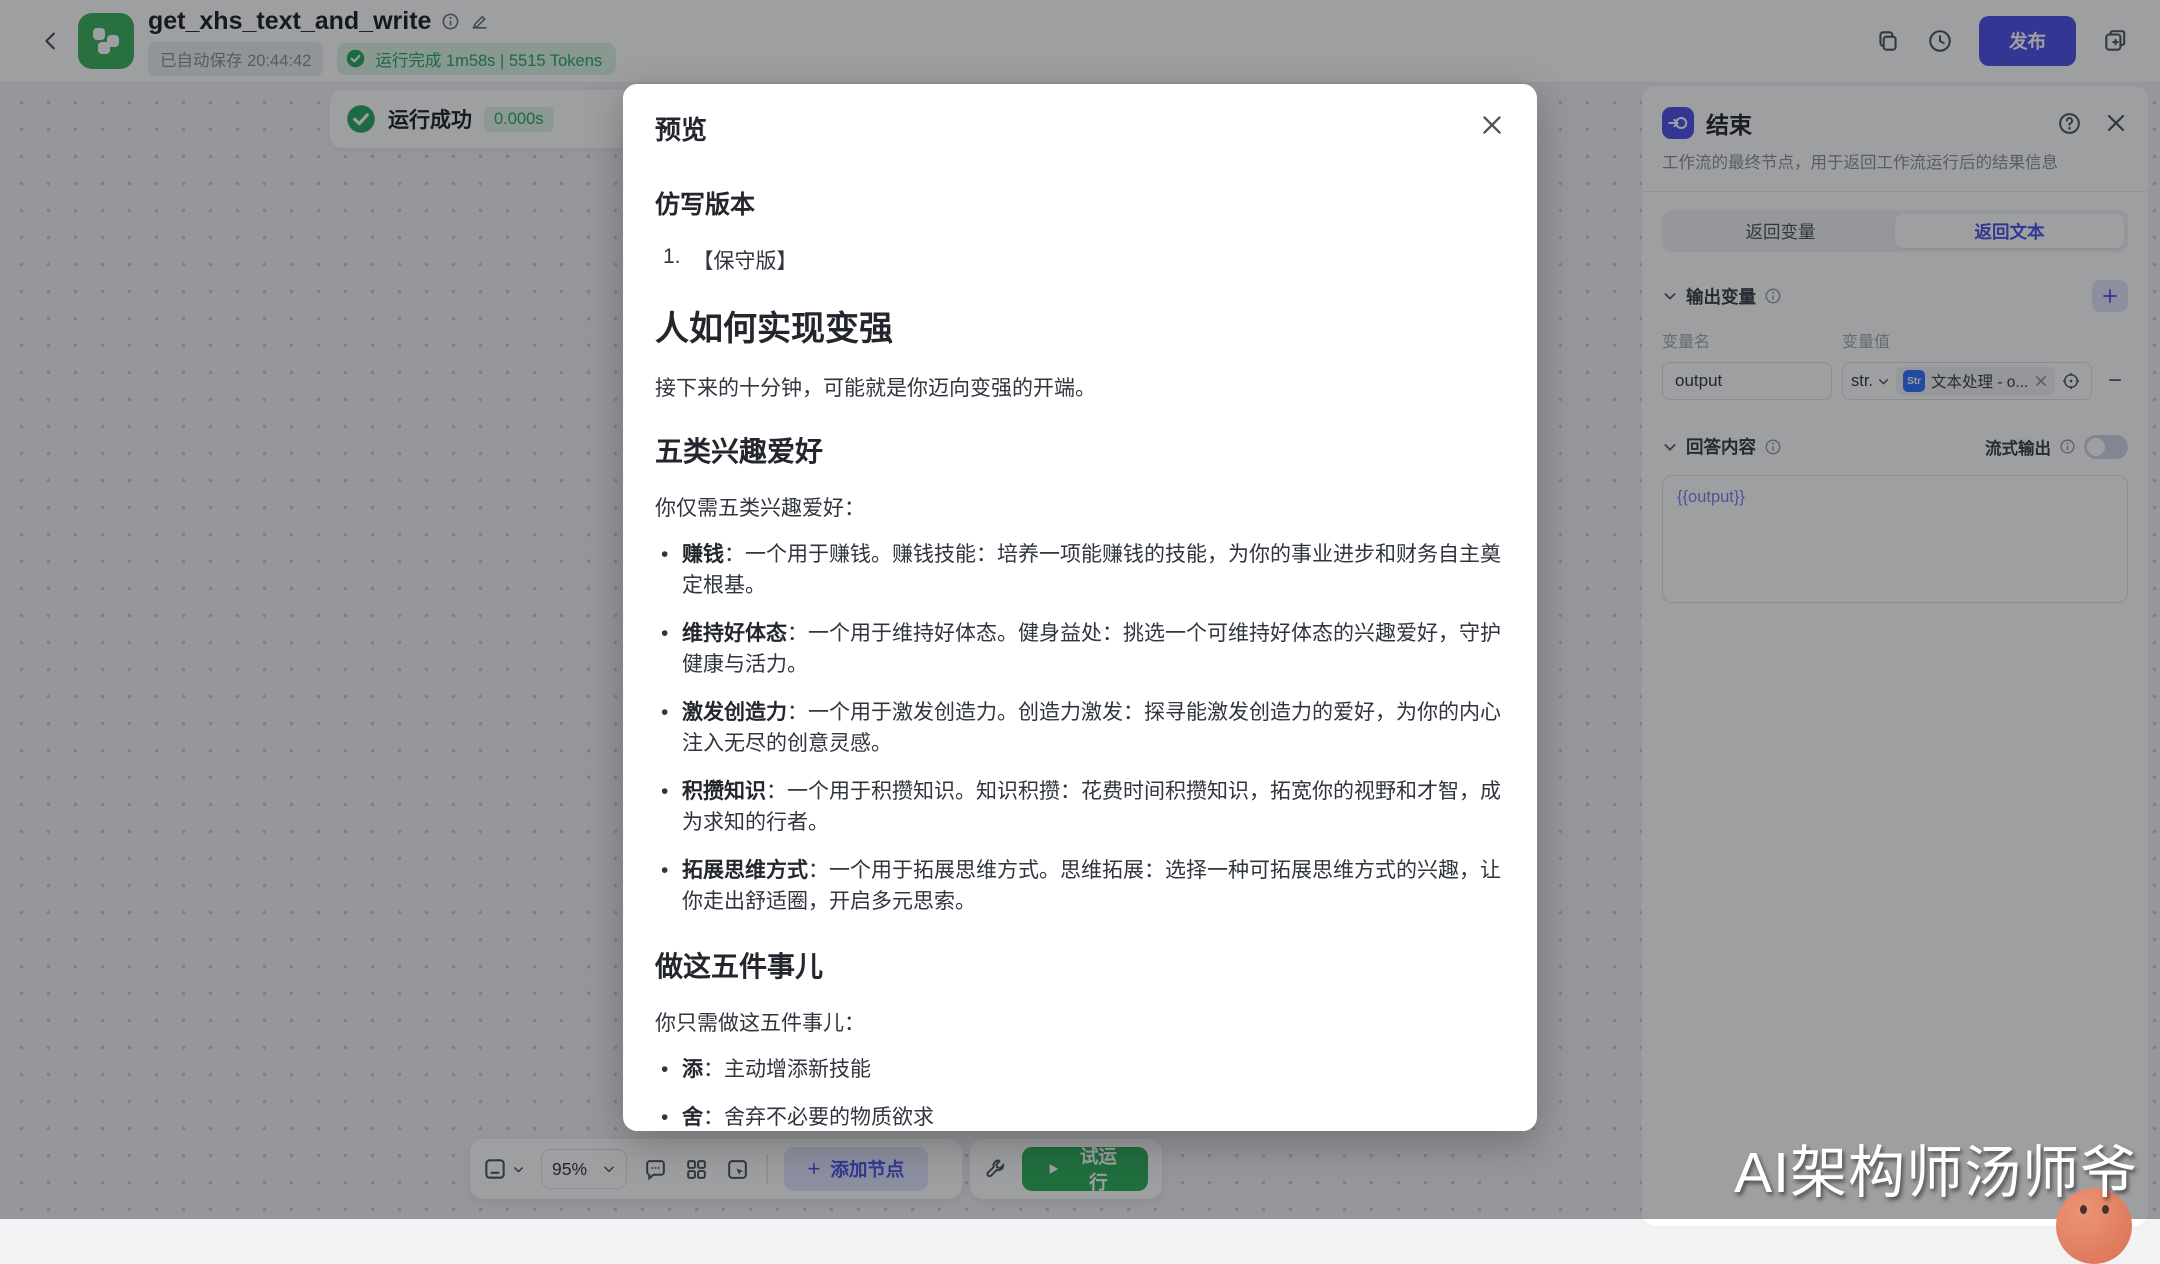 The height and width of the screenshot is (1264, 2160). I want to click on watermark-text: AI架构师汤师爷, so click(1936, 1173).